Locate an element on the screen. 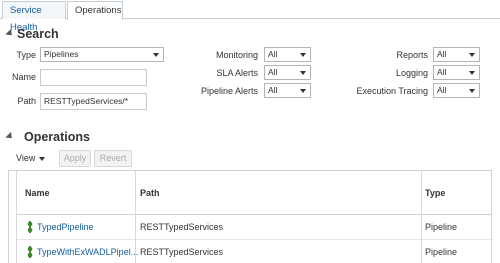 The image size is (500, 263). type-select-value: Pipelines is located at coordinates (61, 54).